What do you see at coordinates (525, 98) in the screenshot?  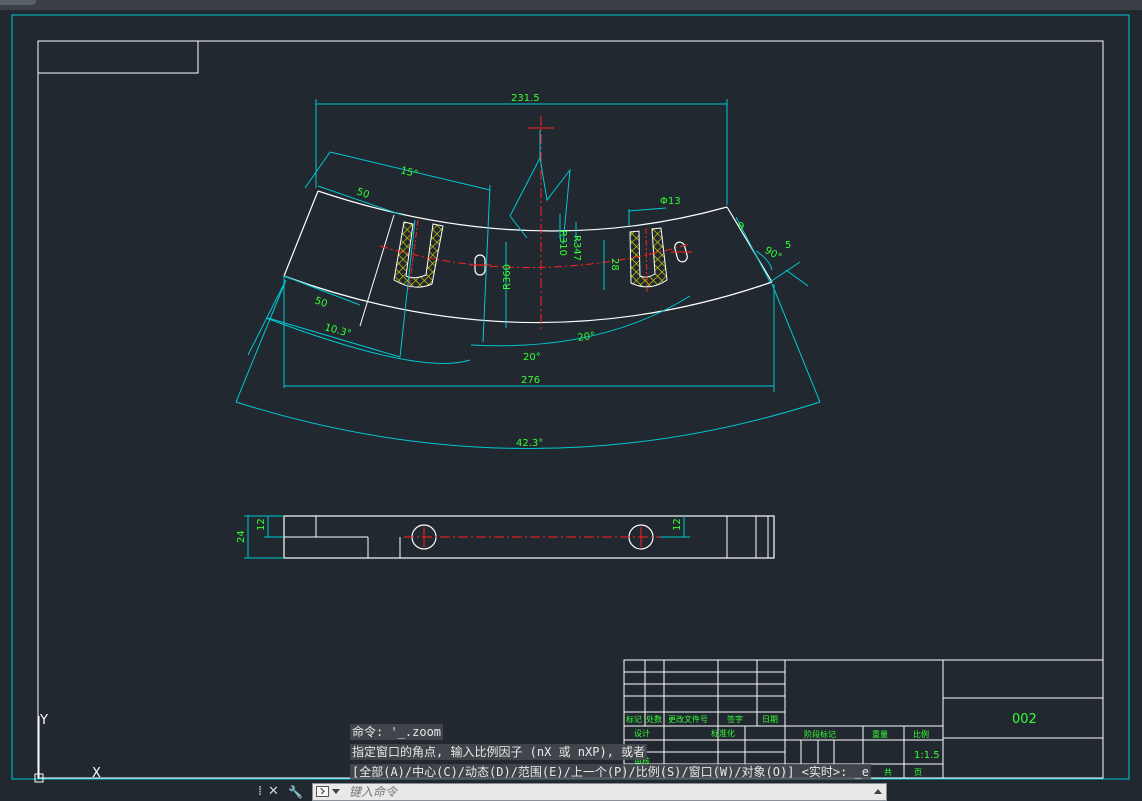 I see `dim-overall-width: 231.5` at bounding box center [525, 98].